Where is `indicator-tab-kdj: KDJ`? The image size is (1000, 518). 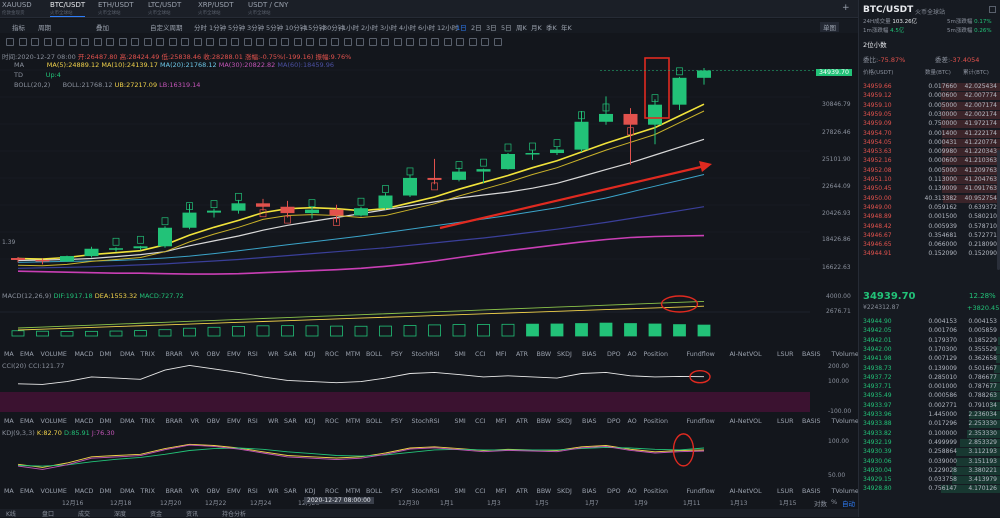 indicator-tab-kdj: KDJ is located at coordinates (310, 491).